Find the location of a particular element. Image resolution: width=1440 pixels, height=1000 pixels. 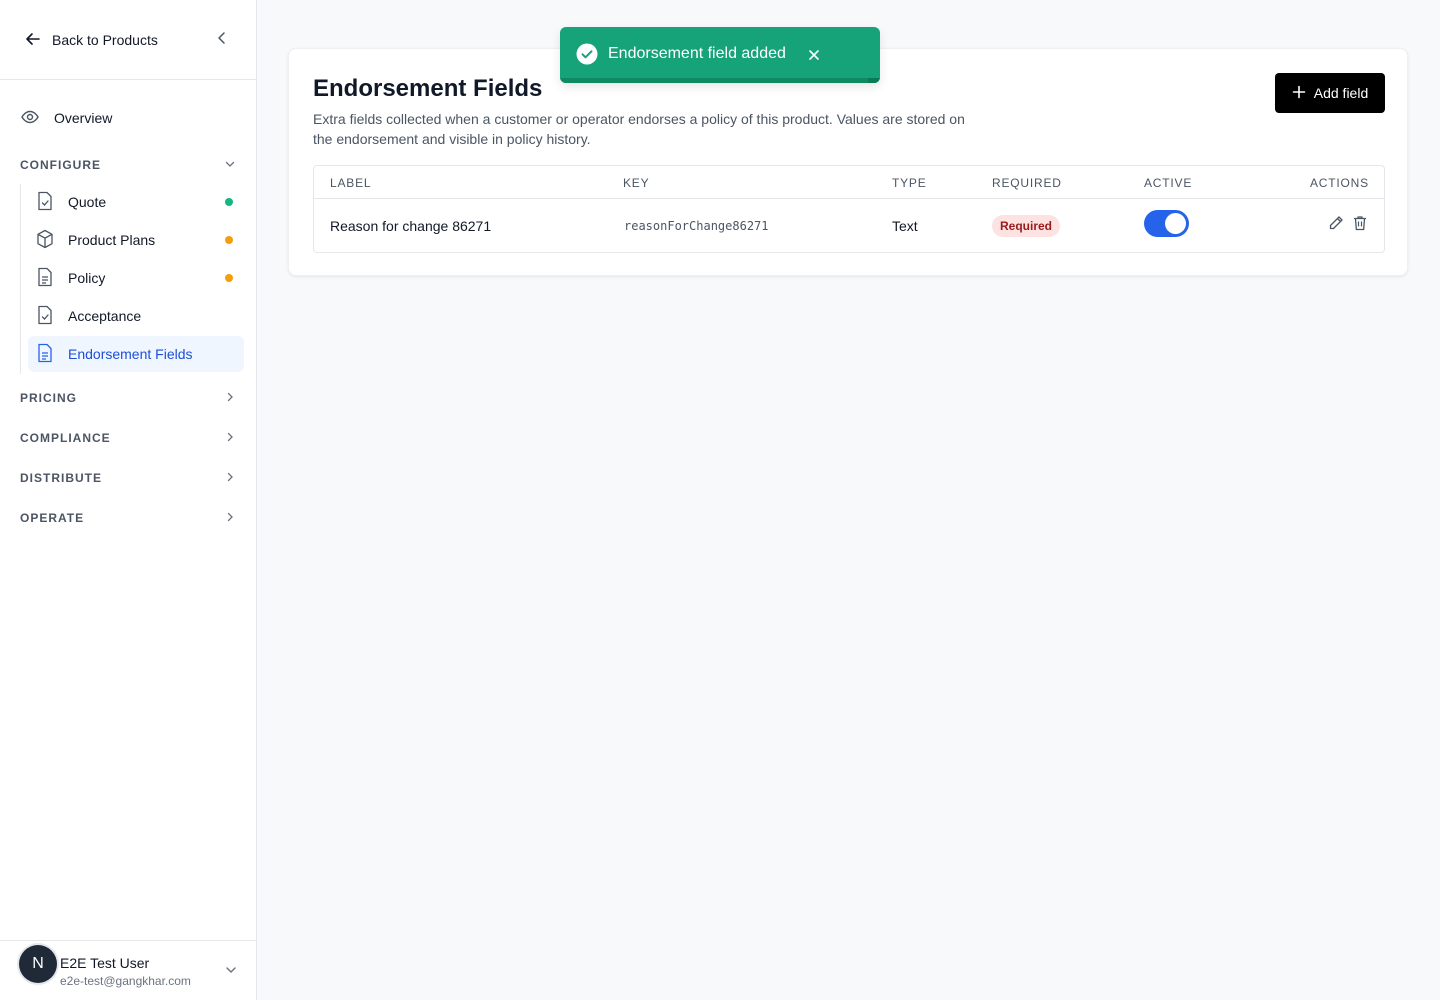

toggle-knob is located at coordinates (1175, 223).